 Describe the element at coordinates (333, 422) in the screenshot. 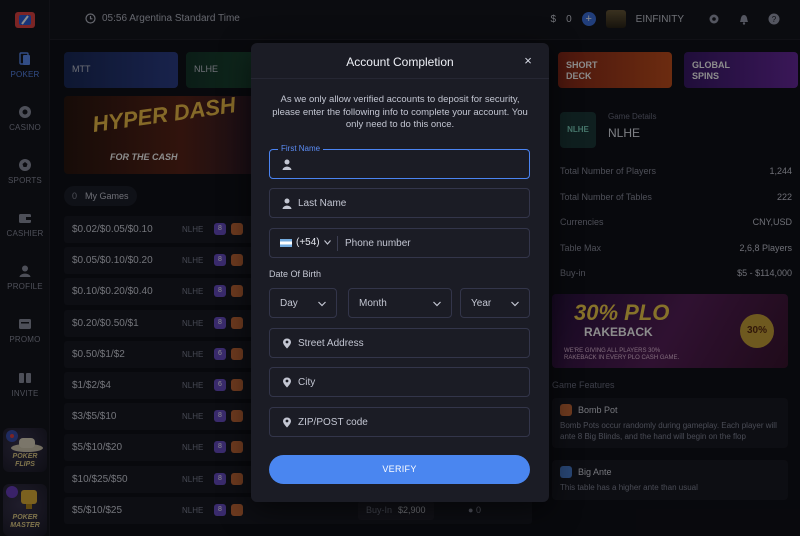

I see `zip-placeholder: ZIP/POST code` at that location.